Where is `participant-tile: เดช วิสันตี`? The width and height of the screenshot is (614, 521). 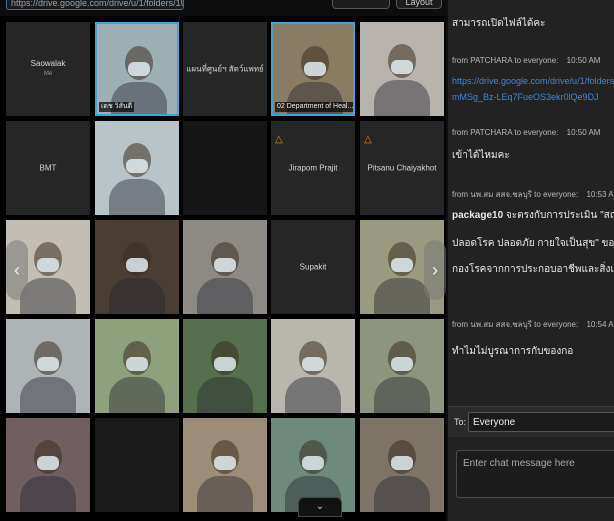
participant-tile: เดช วิสันตี is located at coordinates (137, 69).